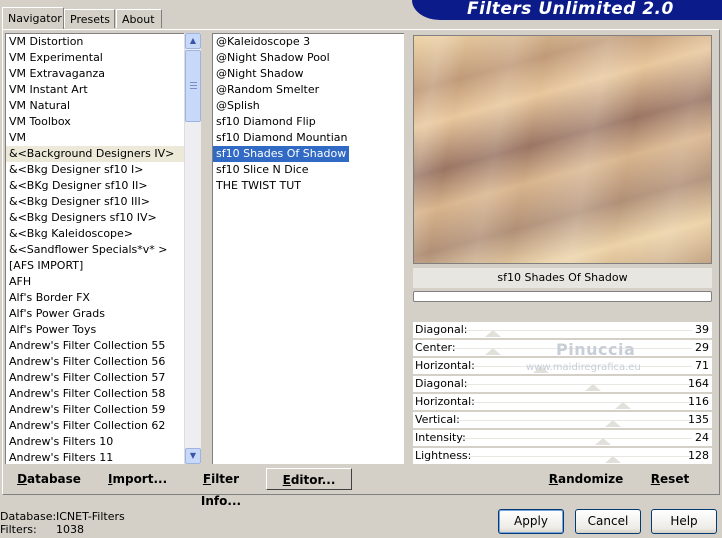 The width and height of the screenshot is (722, 538). Describe the element at coordinates (193, 86) in the screenshot. I see `scroll-thumb` at that location.